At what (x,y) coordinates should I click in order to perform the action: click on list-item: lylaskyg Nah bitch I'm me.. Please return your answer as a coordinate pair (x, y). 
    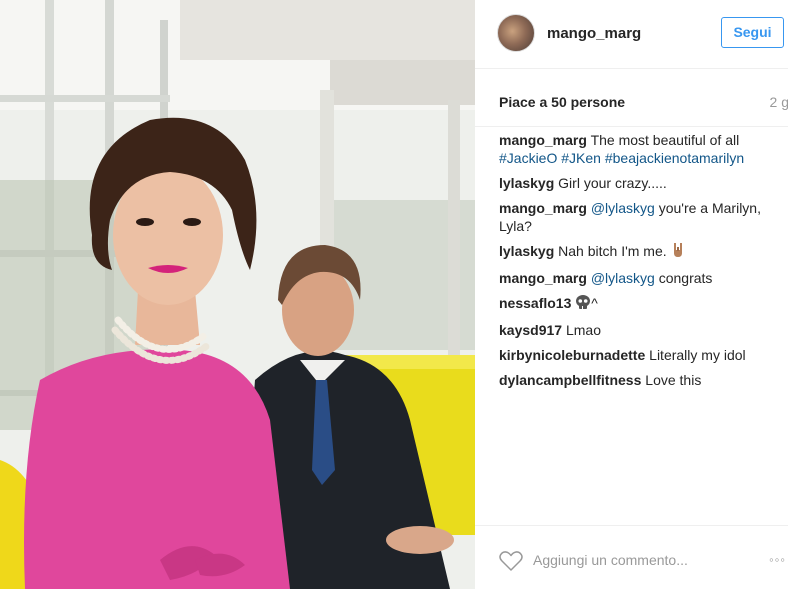
    Looking at the image, I should click on (642, 252).